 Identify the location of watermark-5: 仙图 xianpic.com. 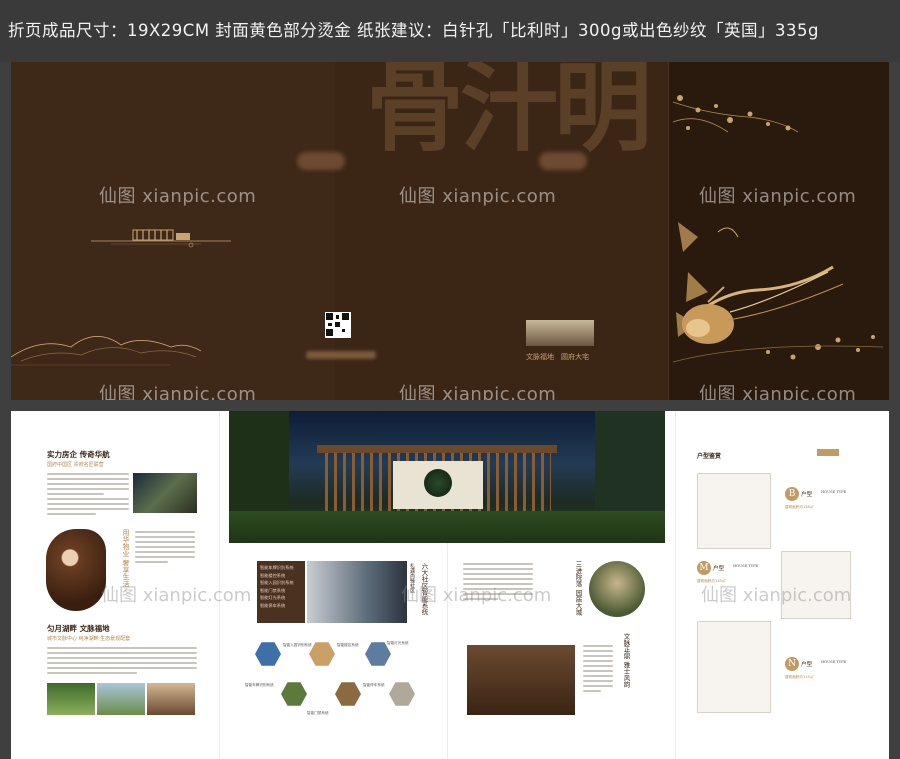
(478, 392).